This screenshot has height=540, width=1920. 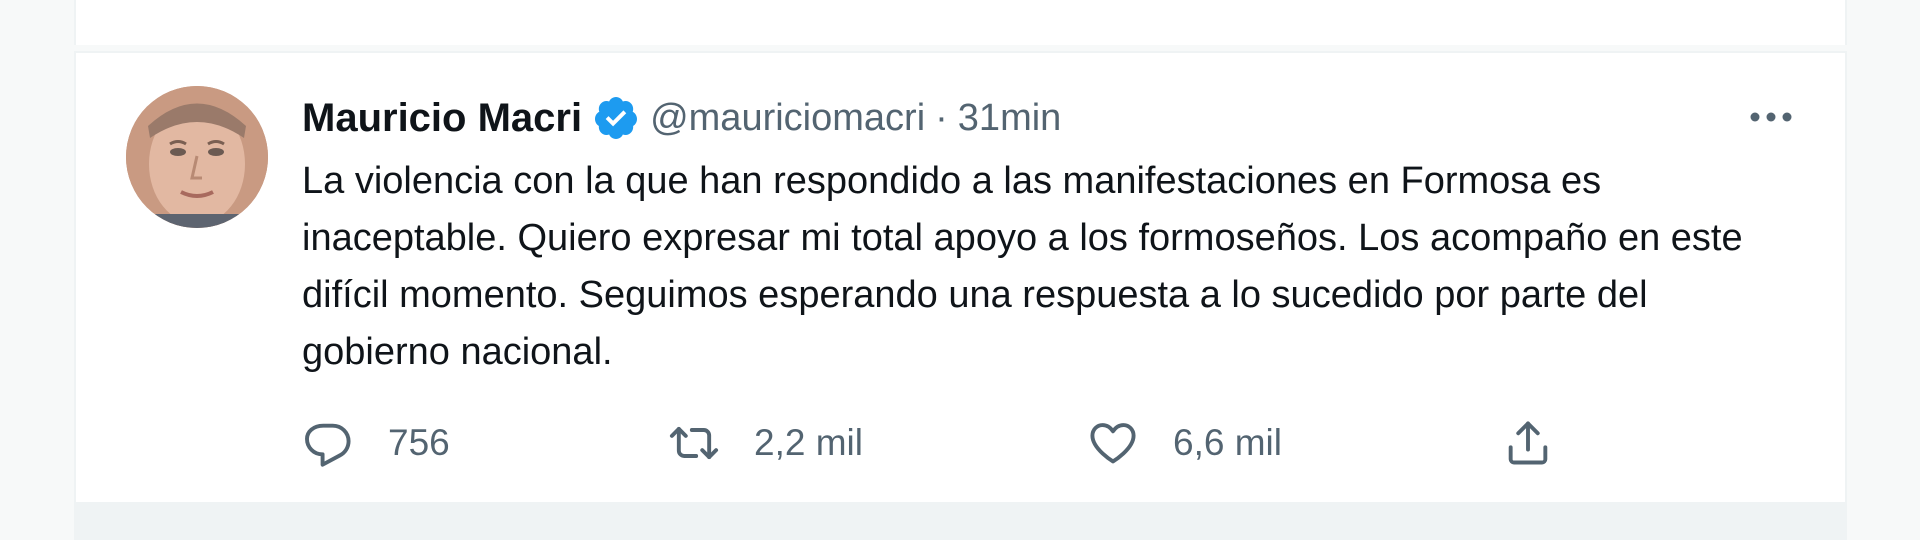 I want to click on more-options-icon, so click(x=1771, y=117).